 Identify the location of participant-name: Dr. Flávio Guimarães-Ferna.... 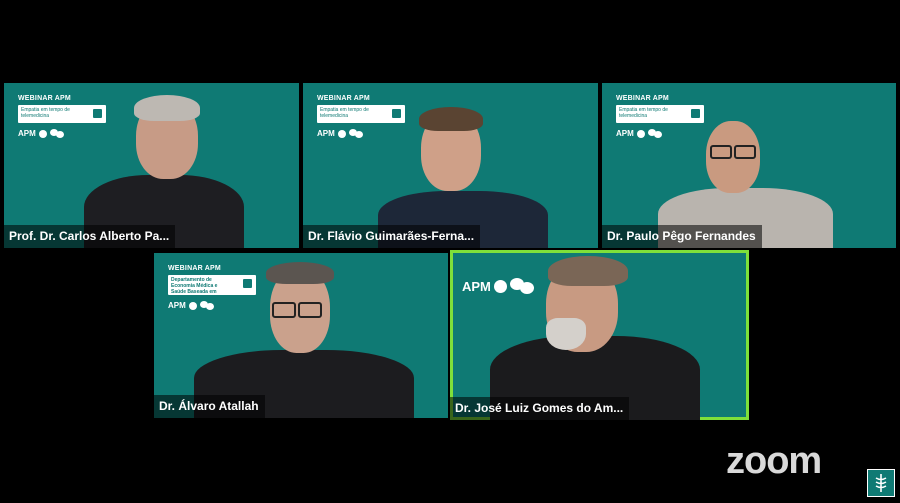
(392, 236).